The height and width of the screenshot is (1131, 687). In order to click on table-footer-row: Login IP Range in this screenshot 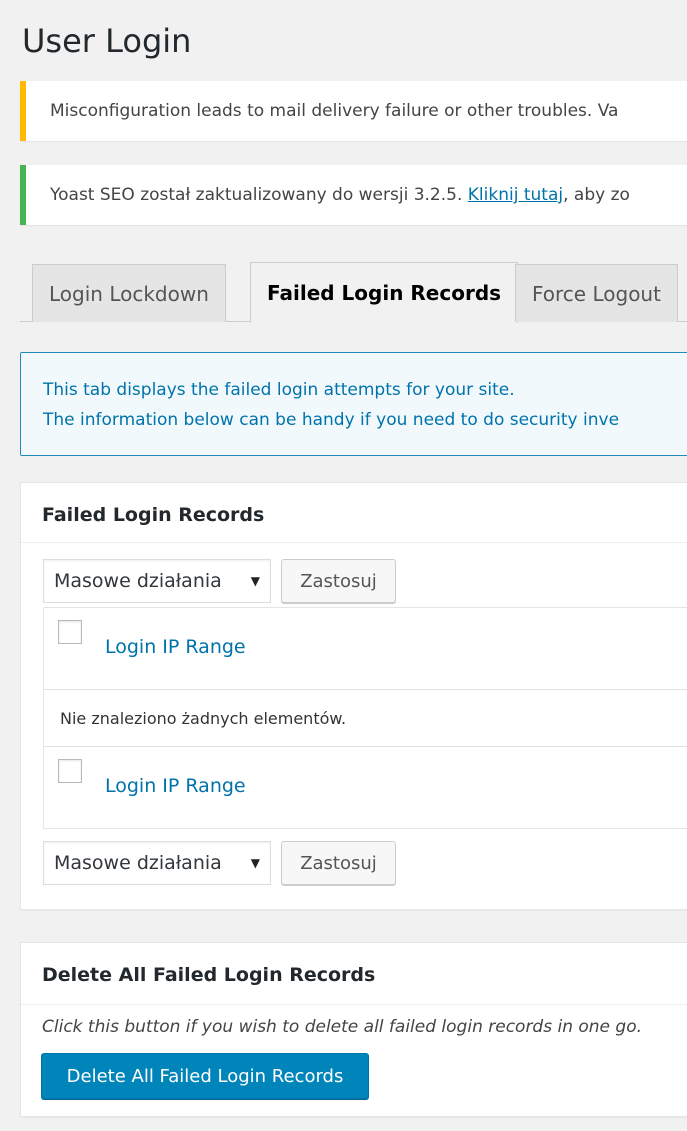, I will do `click(365, 788)`.